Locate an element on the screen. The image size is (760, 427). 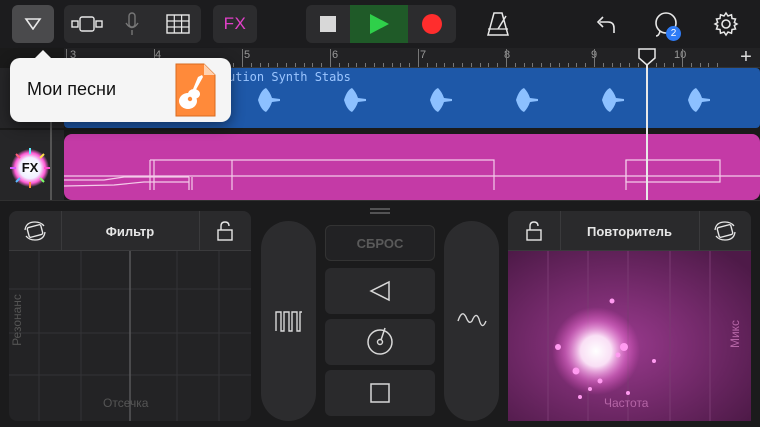
metronome-icon is located at coordinates (498, 24).